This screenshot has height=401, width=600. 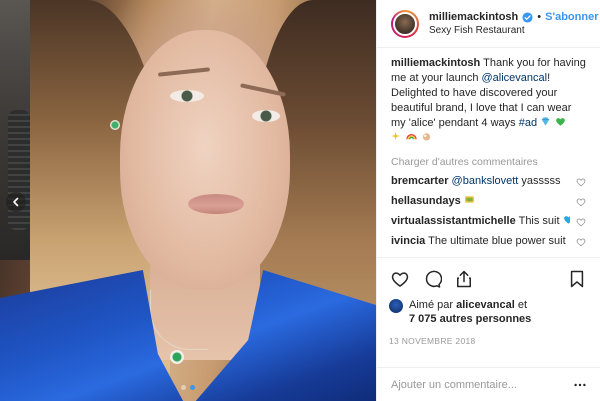 What do you see at coordinates (470, 319) in the screenshot?
I see `likes-others: 7 075 autres personnes` at bounding box center [470, 319].